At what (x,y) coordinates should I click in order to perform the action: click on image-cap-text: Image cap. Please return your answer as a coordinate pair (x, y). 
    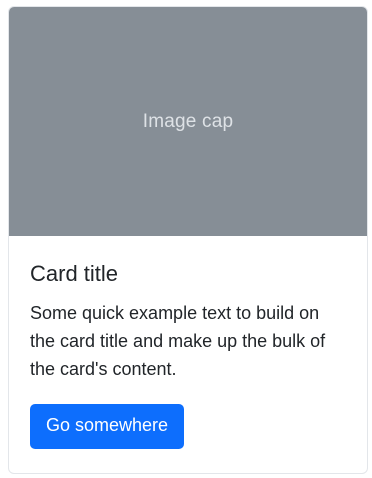
    Looking at the image, I should click on (188, 121).